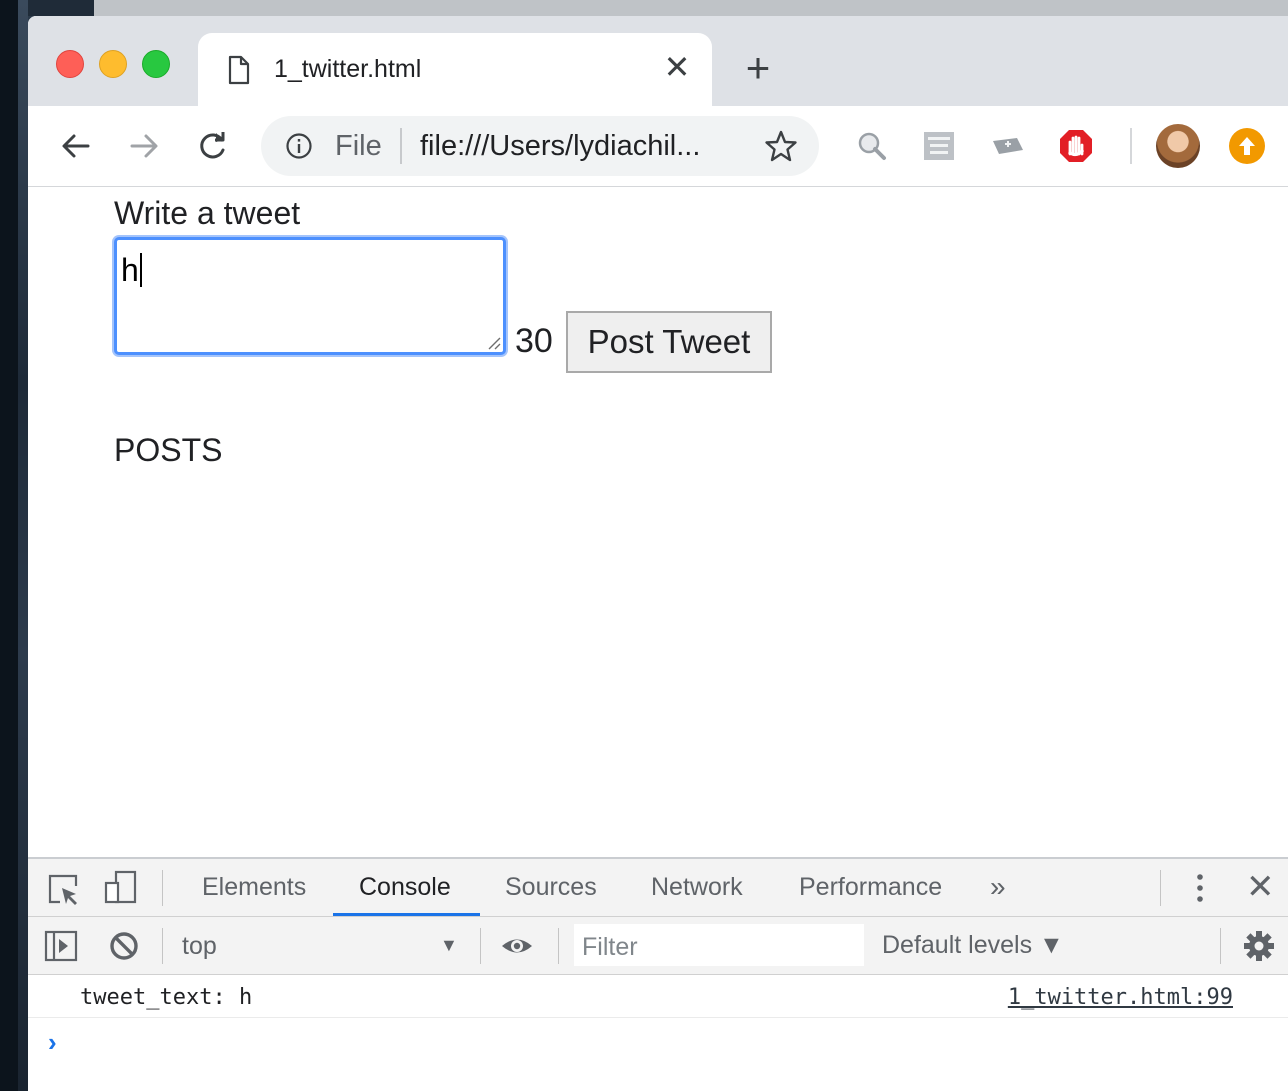  What do you see at coordinates (405, 887) in the screenshot?
I see `tab-console: Console` at bounding box center [405, 887].